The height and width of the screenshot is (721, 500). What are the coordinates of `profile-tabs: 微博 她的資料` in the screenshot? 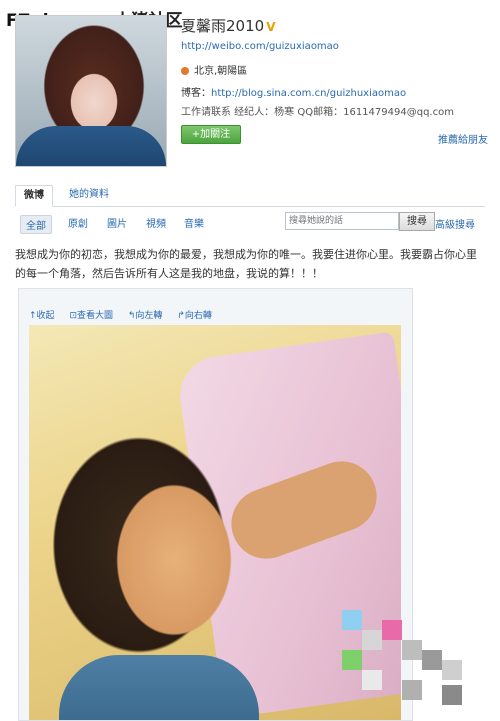 It's located at (250, 194).